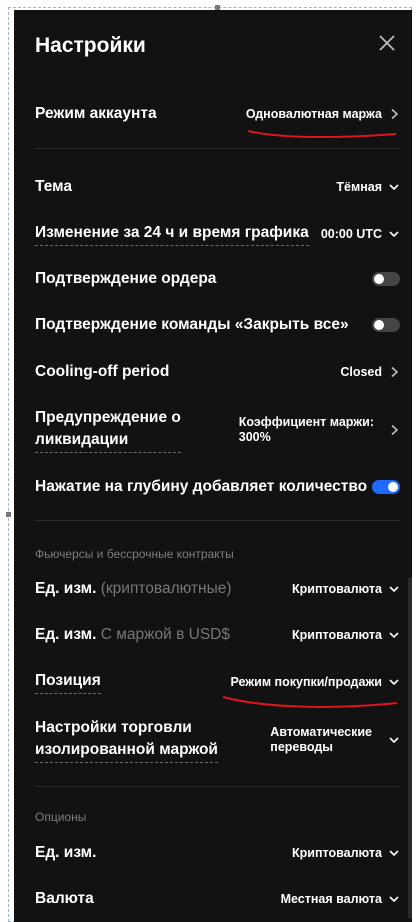 The height and width of the screenshot is (922, 416). I want to click on liquidation-warning-label: Предупреждение о ликвидации, so click(108, 430).